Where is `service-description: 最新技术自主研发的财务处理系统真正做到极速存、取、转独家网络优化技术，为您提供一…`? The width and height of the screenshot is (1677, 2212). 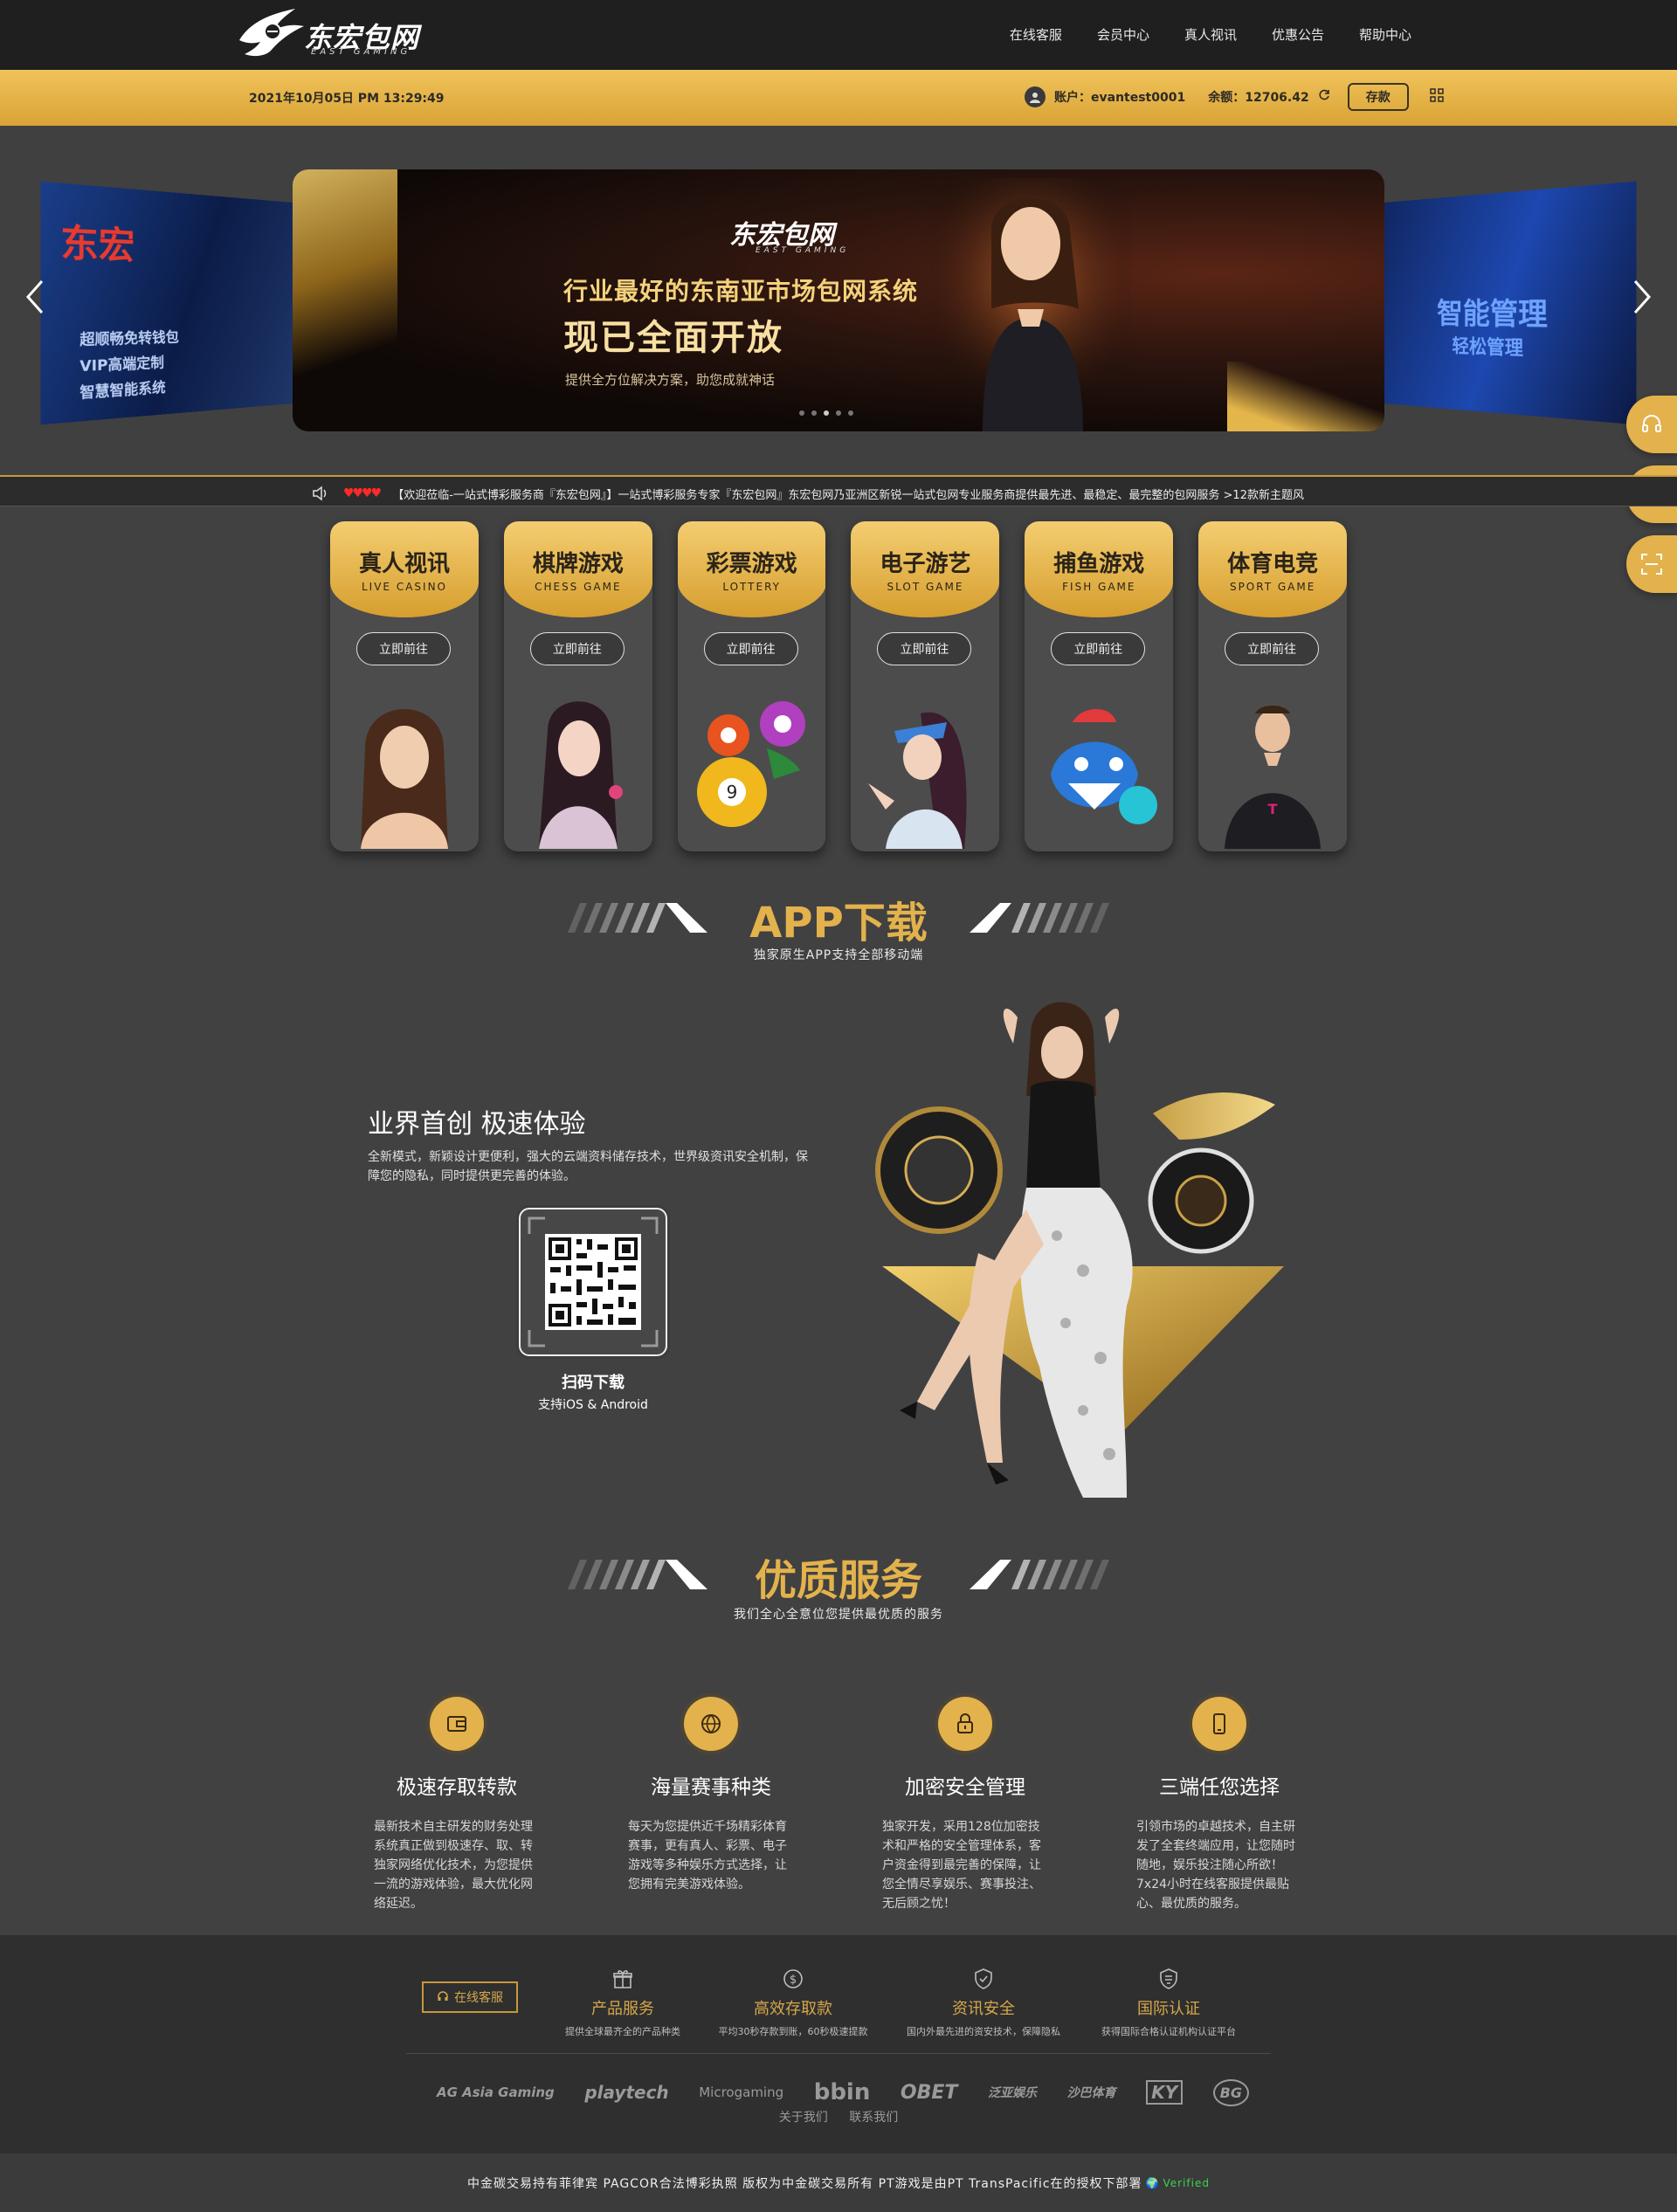
service-description: 最新技术自主研发的财务处理系统真正做到极速存、取、转独家网络优化技术，为您提供一… is located at coordinates (457, 1865).